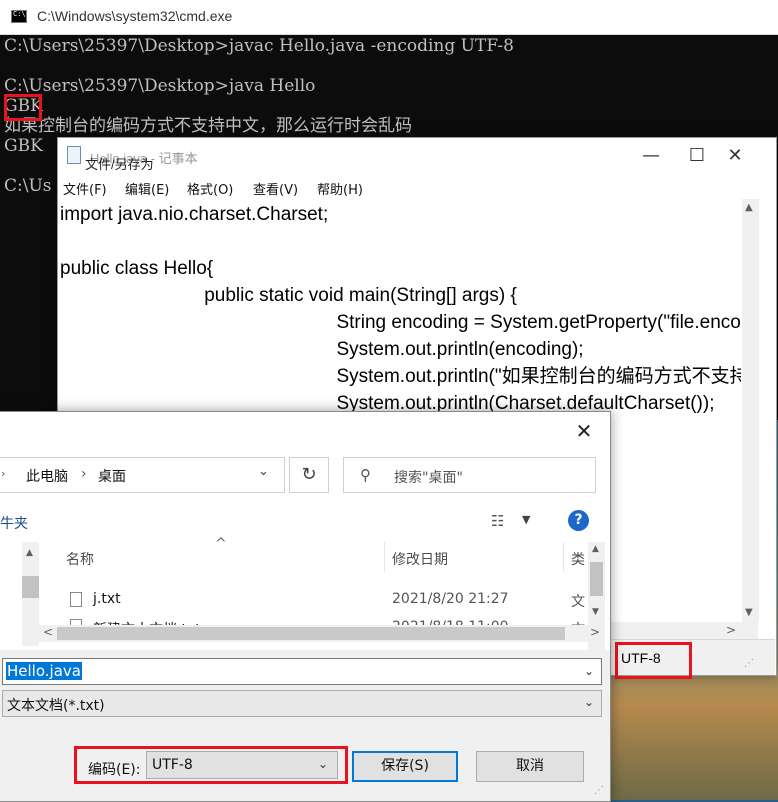  What do you see at coordinates (417, 156) in the screenshot?
I see `notepad-titlebar: Hello.java - 记事本 文件/另存为 — ☐ ✕` at bounding box center [417, 156].